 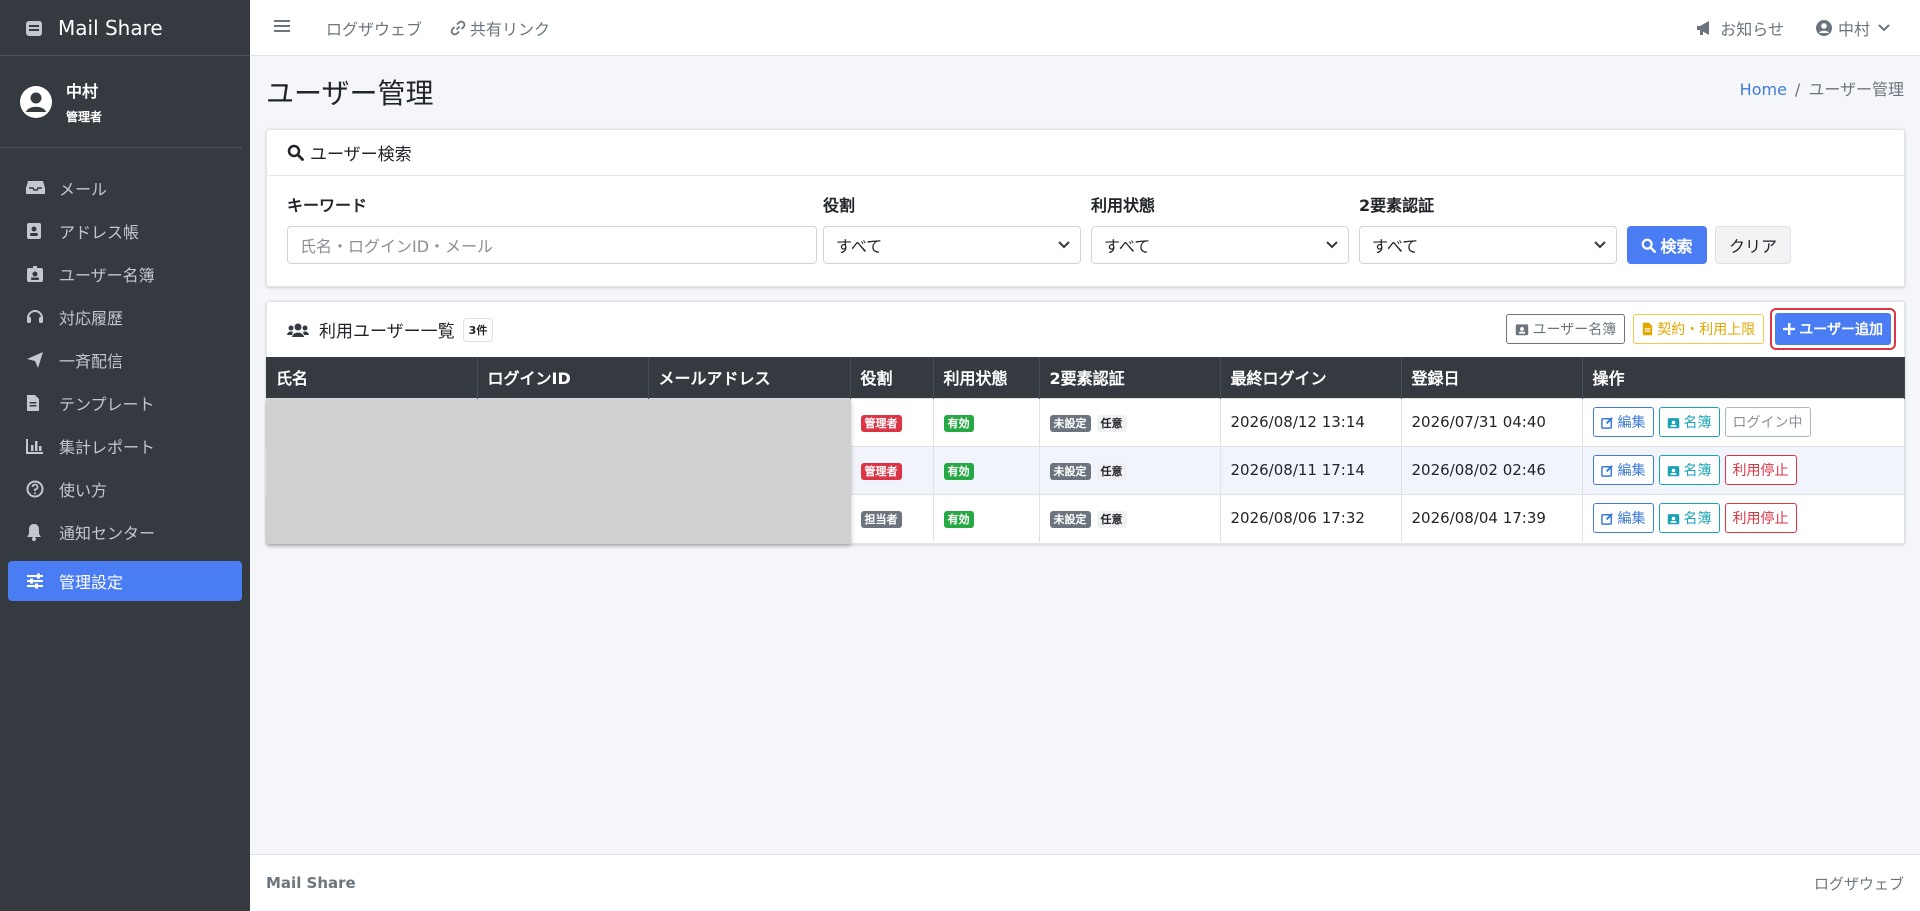 I want to click on last-login-cell: 2026/08/12 13:14, so click(x=1311, y=421).